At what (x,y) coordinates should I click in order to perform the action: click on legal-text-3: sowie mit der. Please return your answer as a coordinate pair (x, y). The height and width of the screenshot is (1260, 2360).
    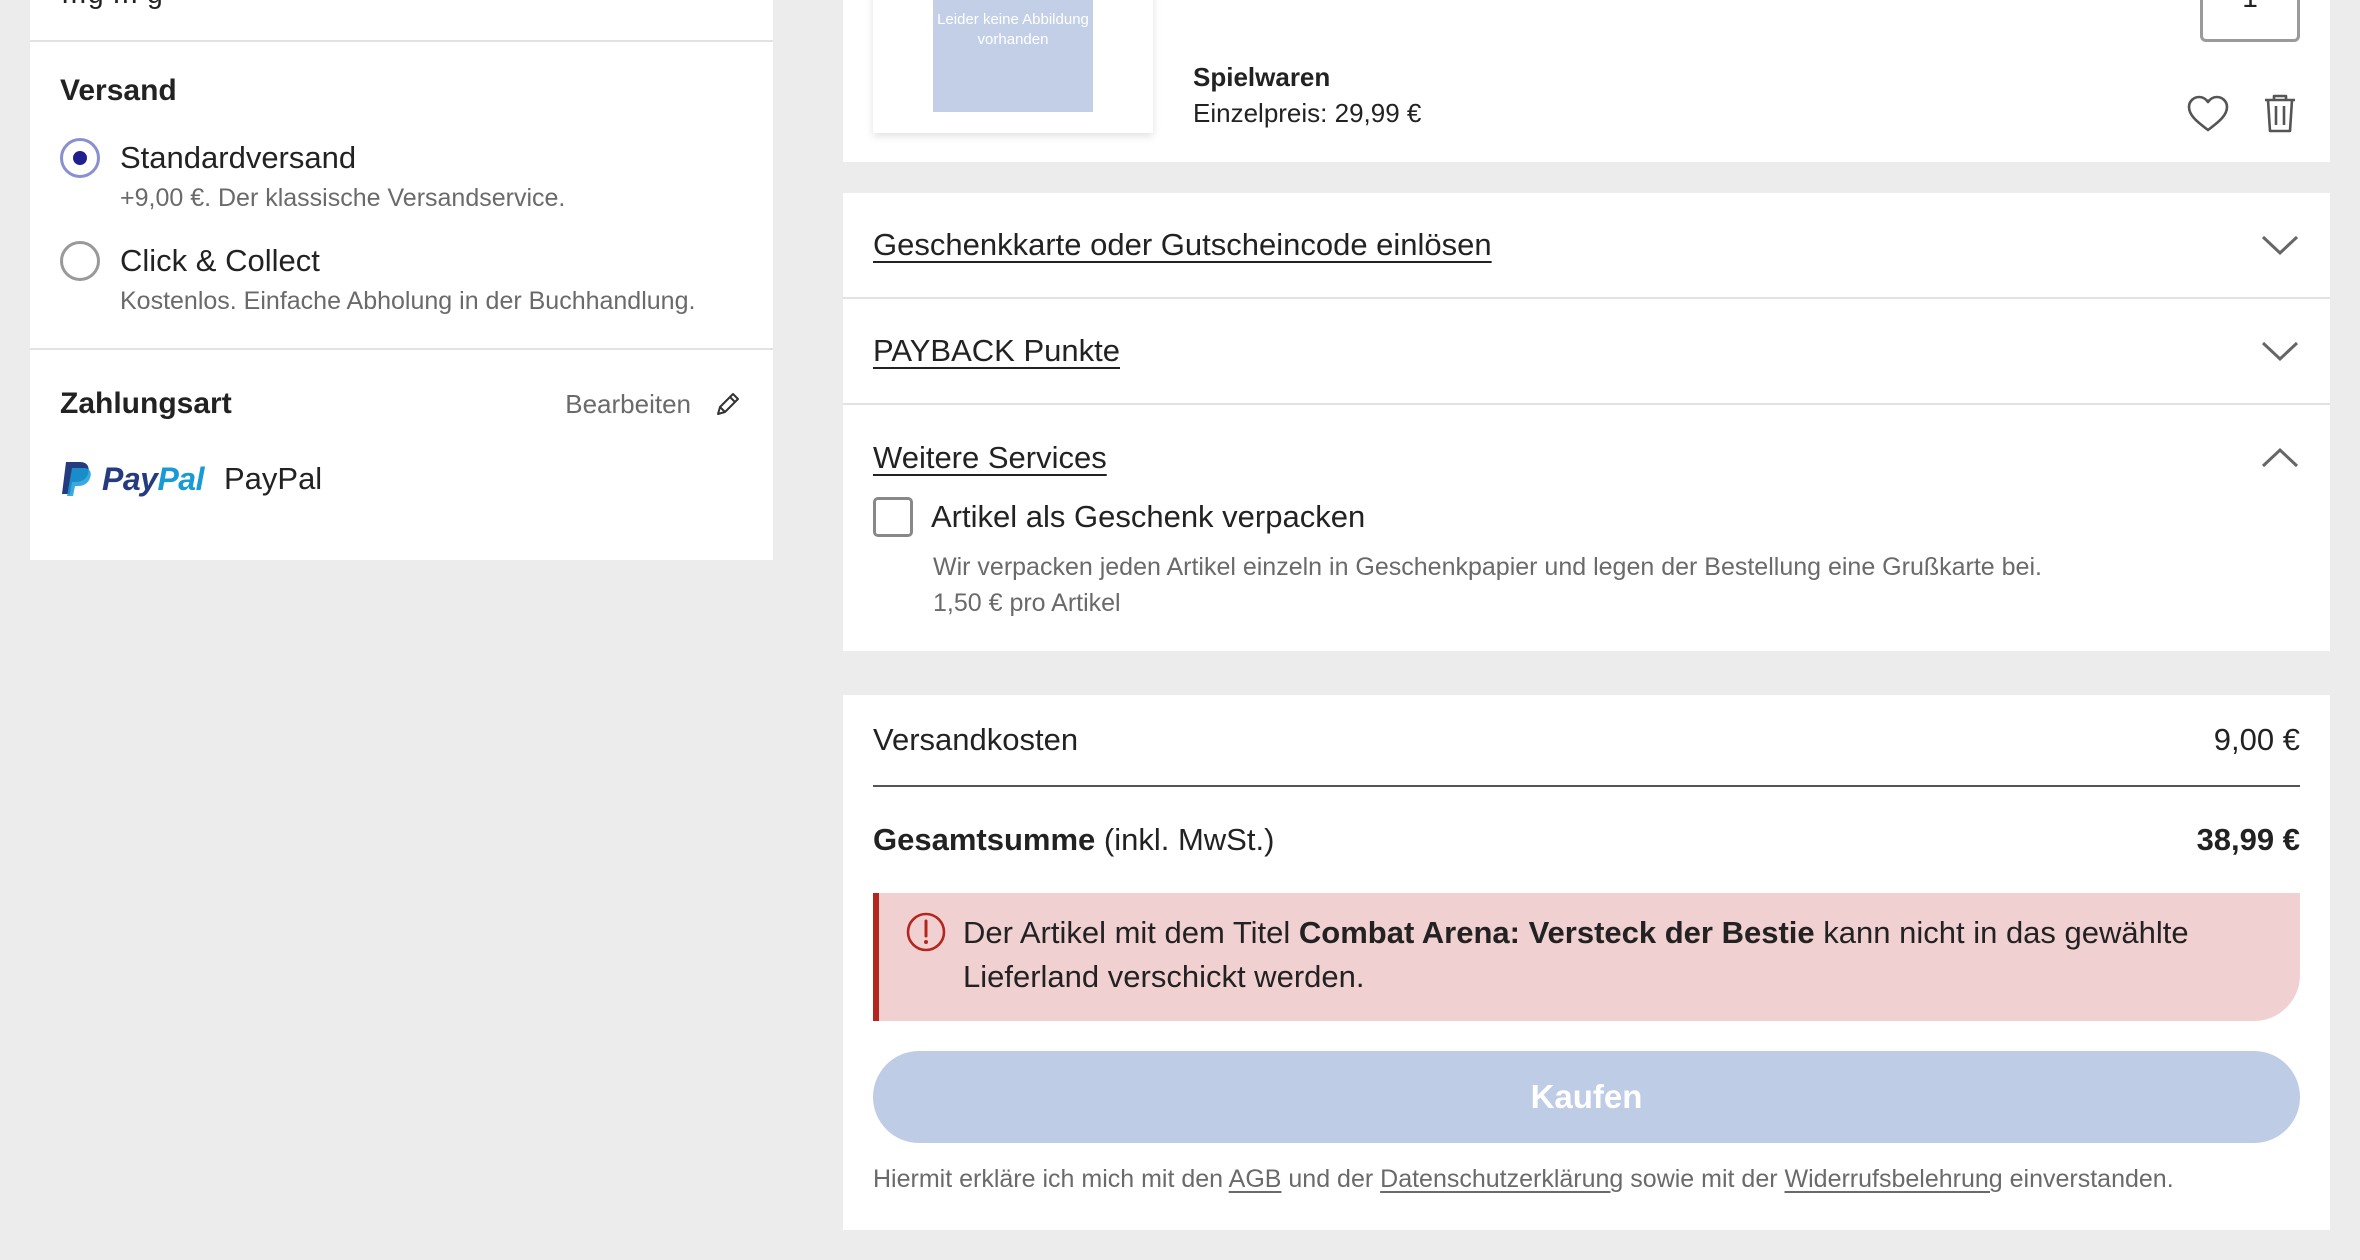
    Looking at the image, I should click on (1704, 1179).